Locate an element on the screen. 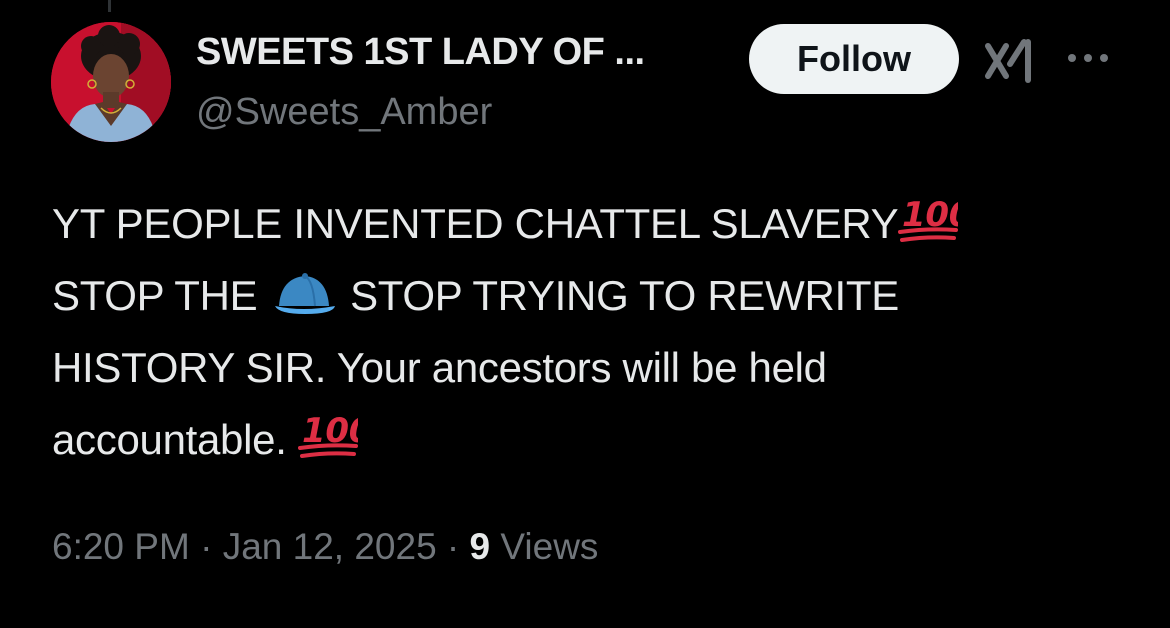 The width and height of the screenshot is (1170, 628). tweet-line-4: accountable. 100 is located at coordinates (597, 440).